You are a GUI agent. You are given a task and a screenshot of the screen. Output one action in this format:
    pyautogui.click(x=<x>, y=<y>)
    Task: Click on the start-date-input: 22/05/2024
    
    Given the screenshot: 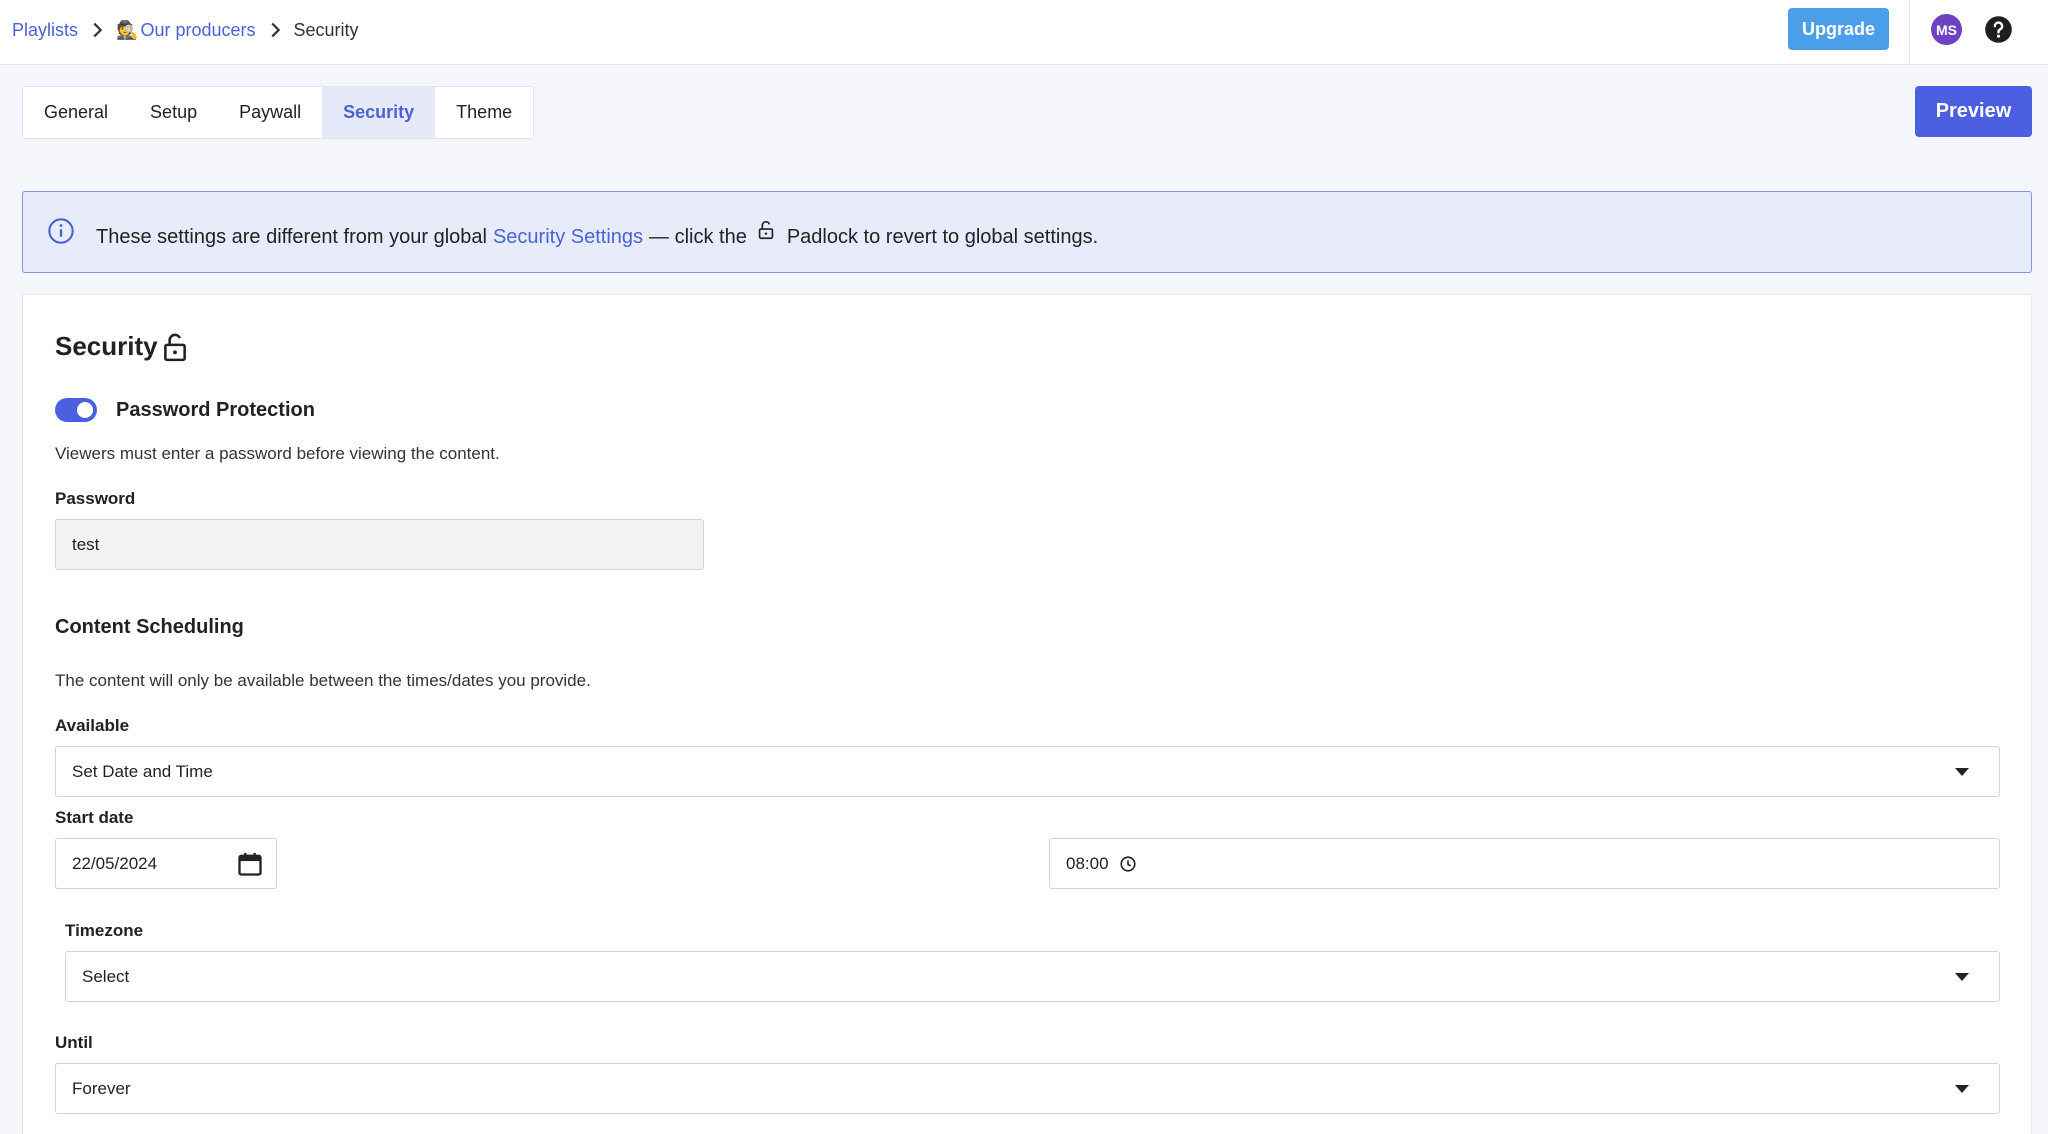 What is the action you would take?
    pyautogui.click(x=166, y=863)
    